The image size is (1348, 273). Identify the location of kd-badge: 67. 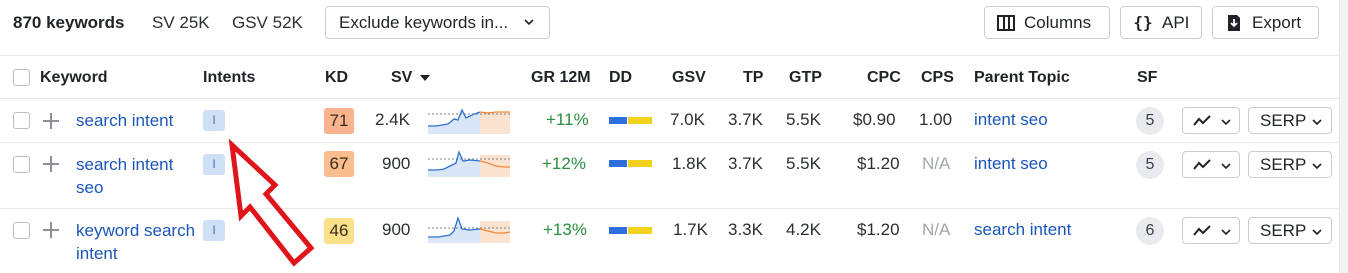
(339, 164).